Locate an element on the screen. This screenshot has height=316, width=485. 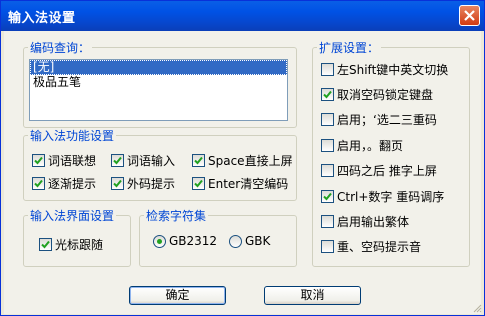
encoding-query-listbox: [无] 极品五笔 is located at coordinates (158, 90).